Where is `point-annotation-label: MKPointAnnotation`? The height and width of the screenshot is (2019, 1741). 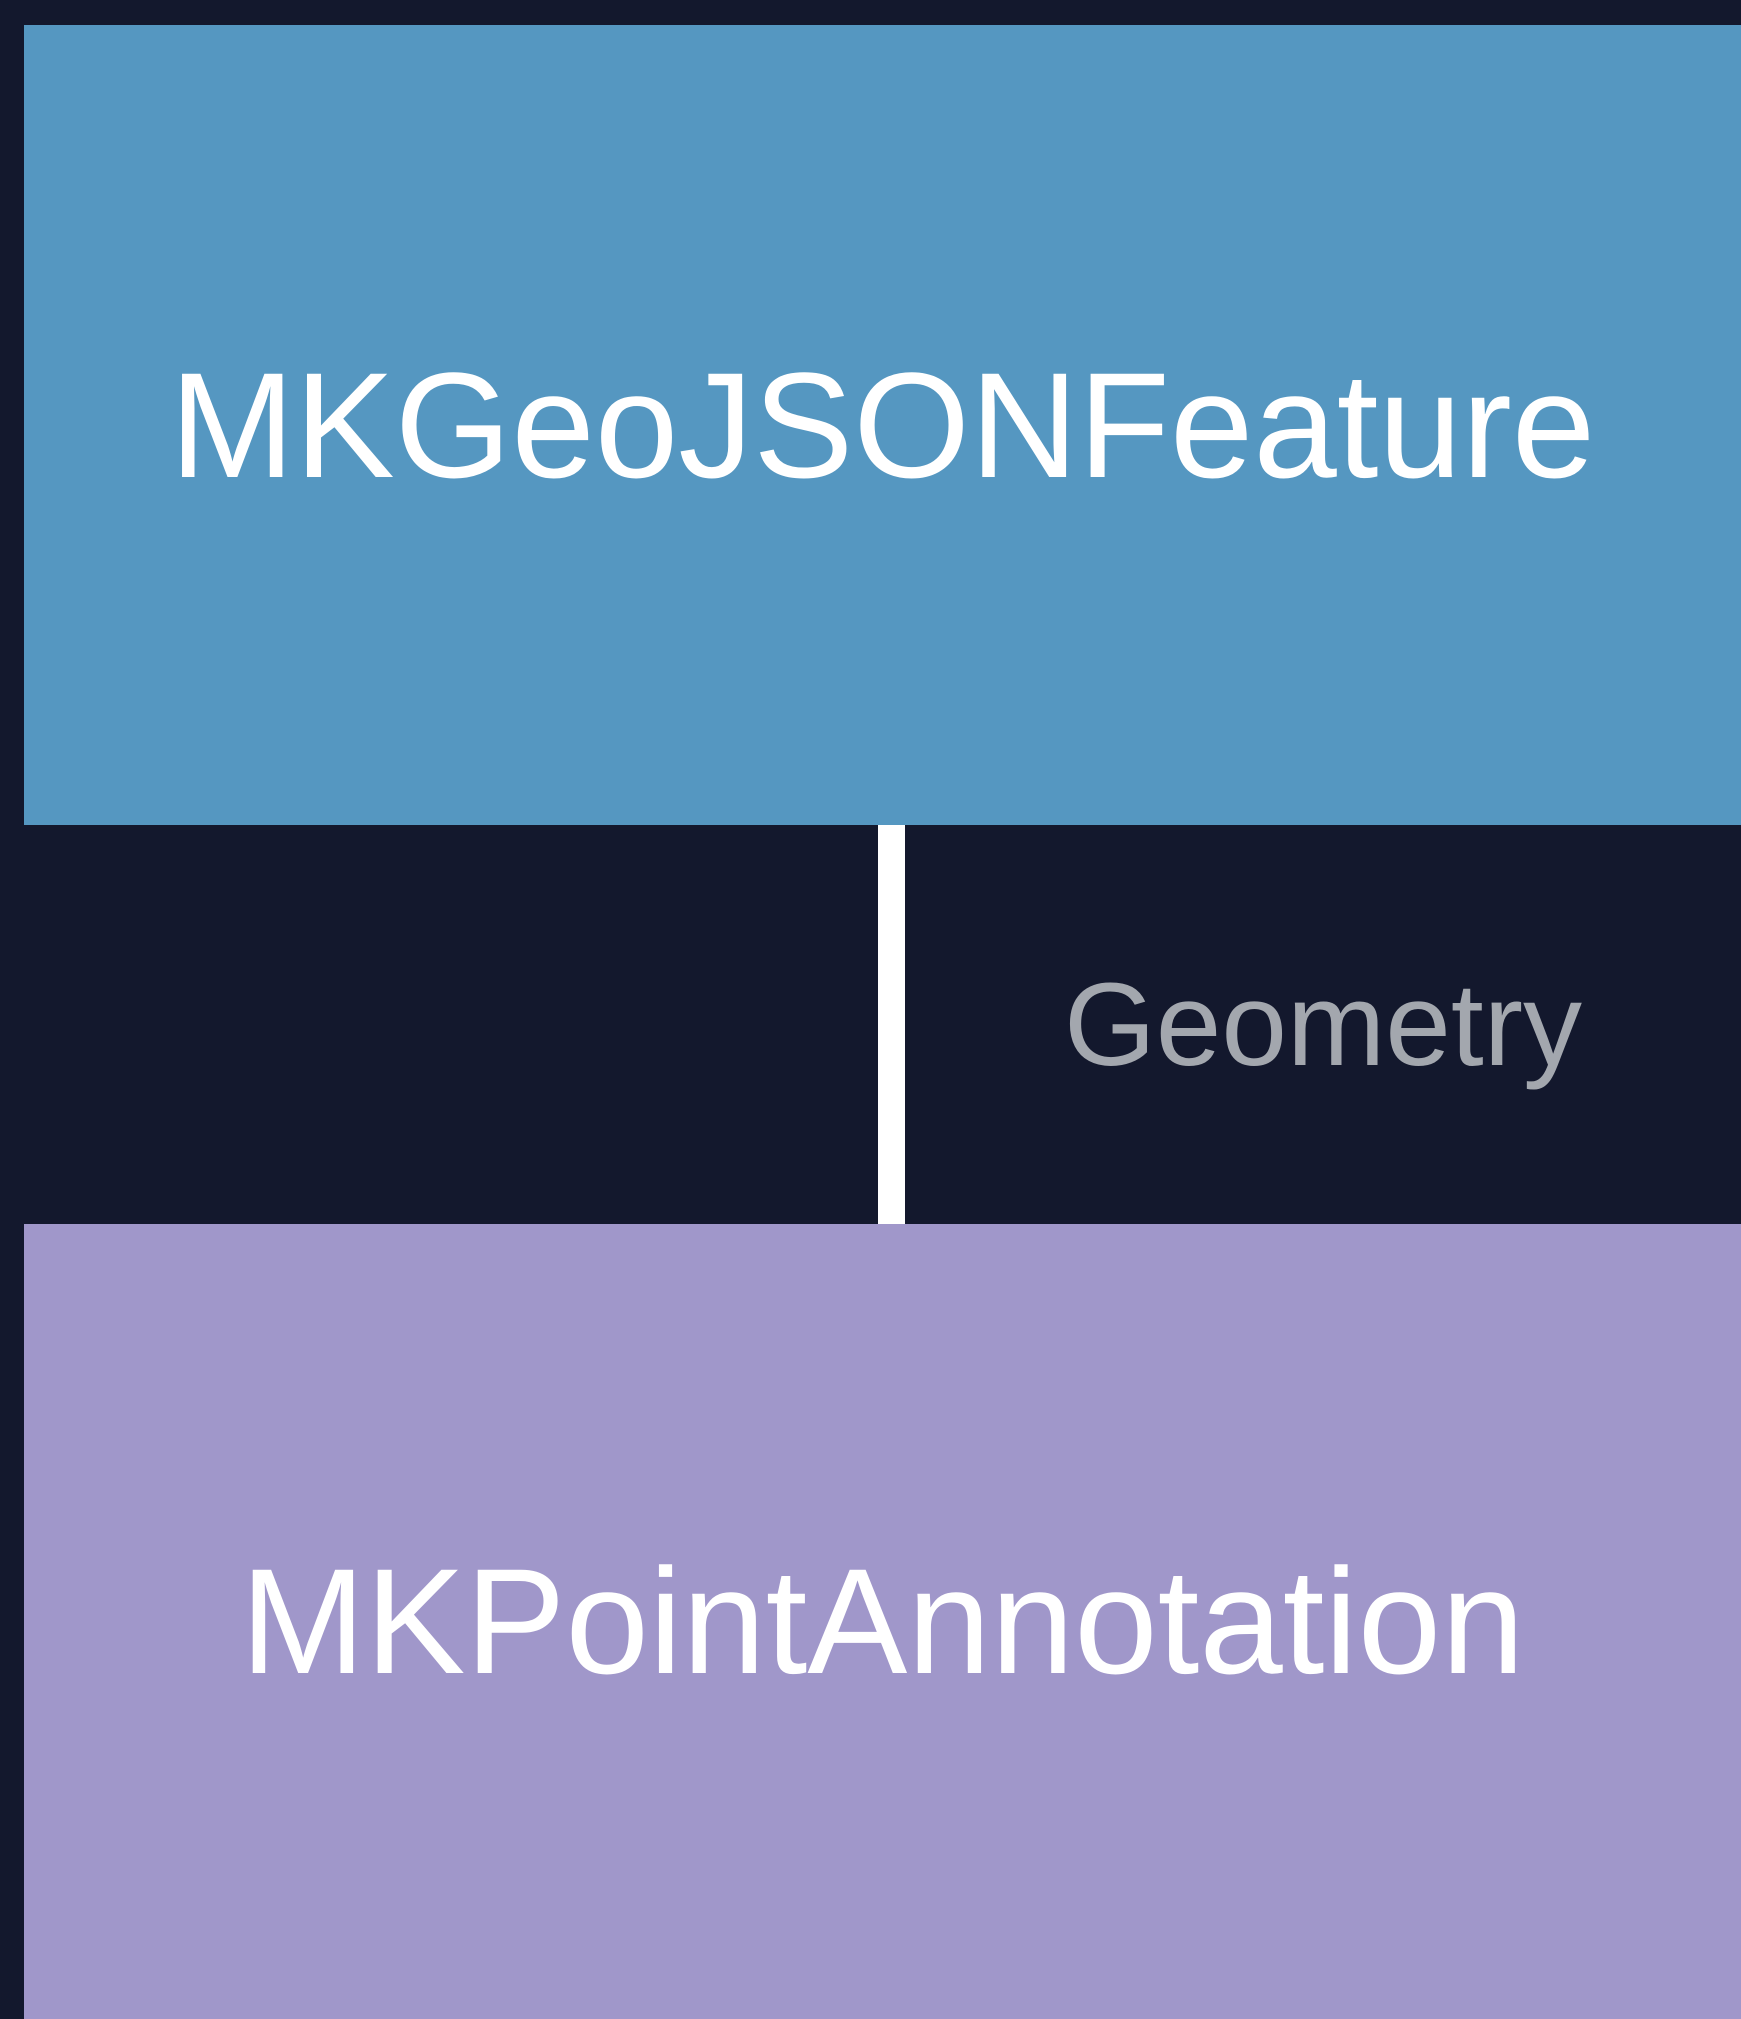 point-annotation-label: MKPointAnnotation is located at coordinates (882, 1621).